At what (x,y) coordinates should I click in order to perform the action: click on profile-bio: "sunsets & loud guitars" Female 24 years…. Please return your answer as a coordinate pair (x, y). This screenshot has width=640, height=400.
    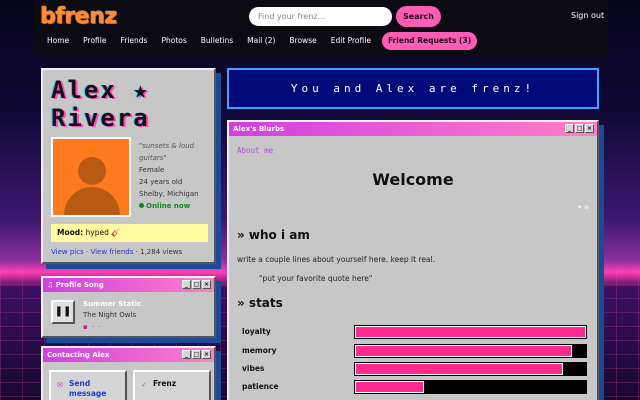
    Looking at the image, I should click on (177, 176).